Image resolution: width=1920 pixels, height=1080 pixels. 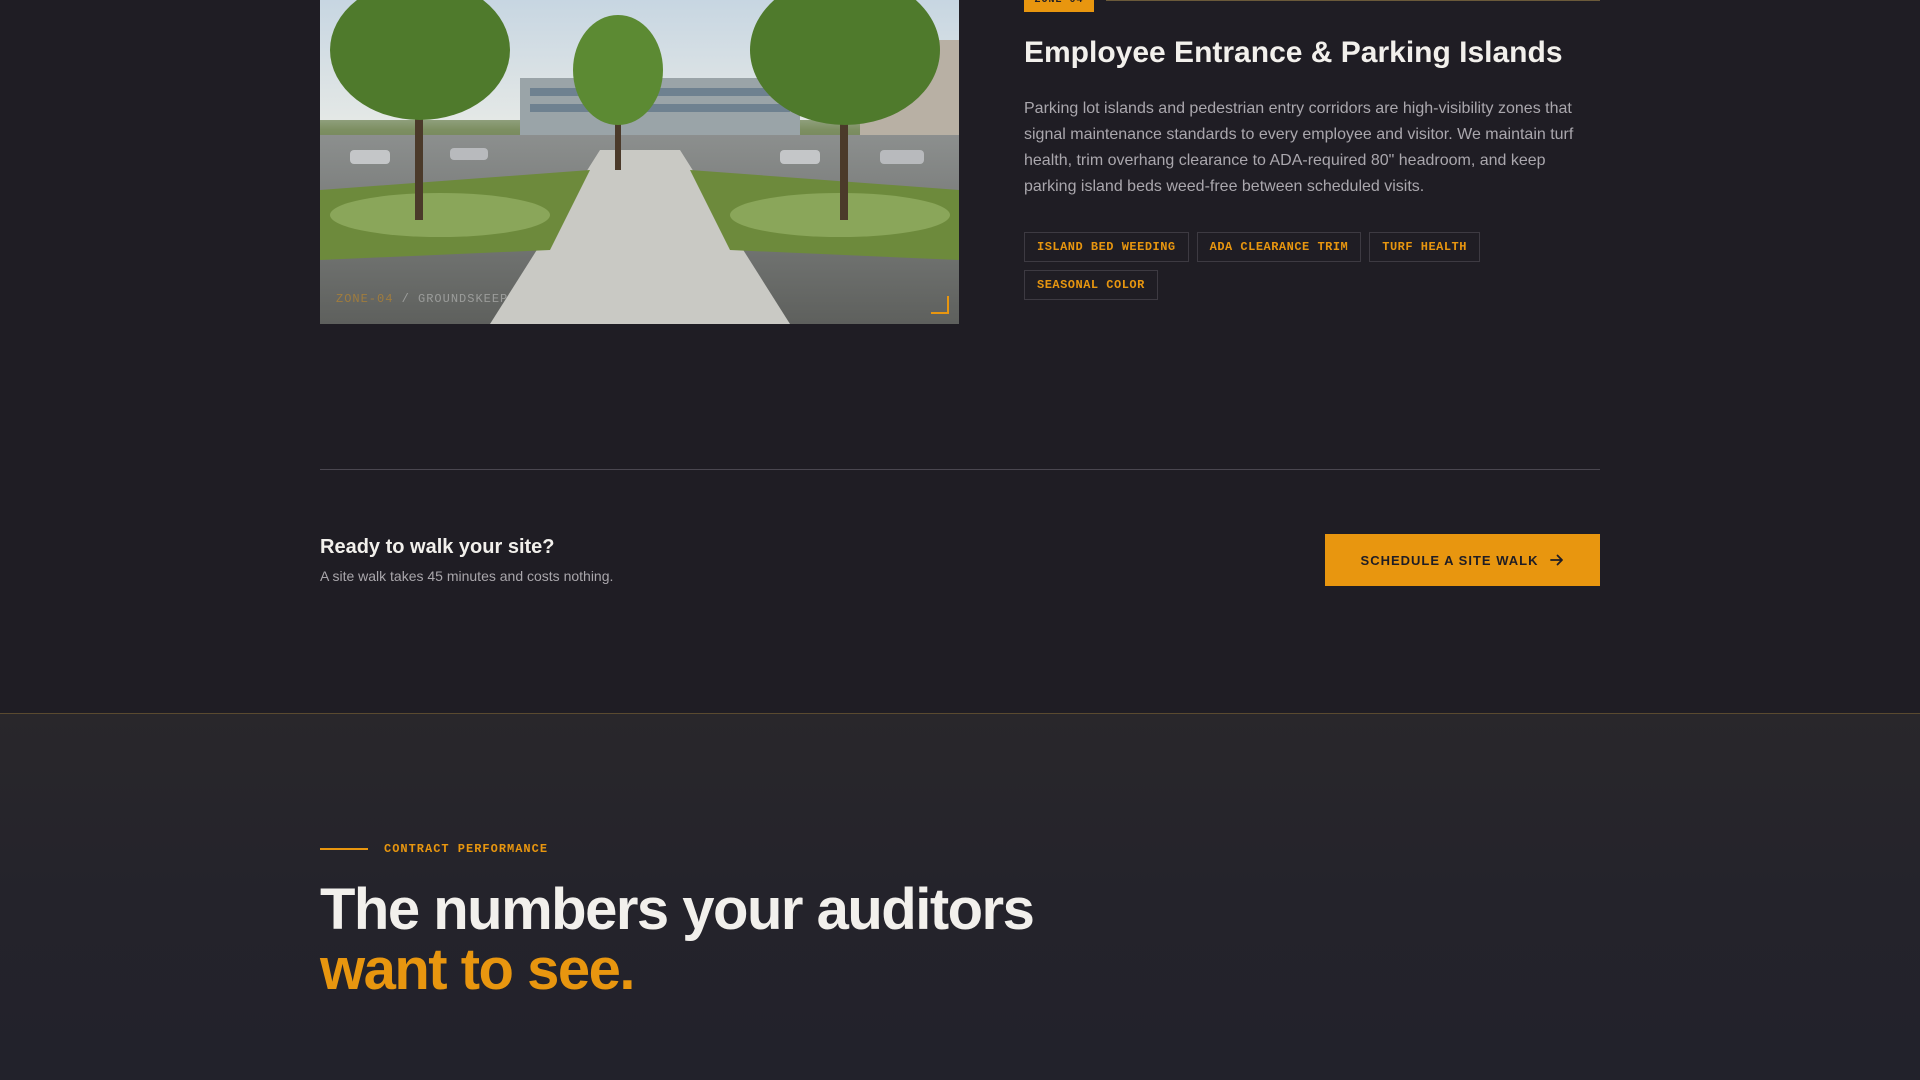 I want to click on photo-caption-brand: GROUNDSKEEP, so click(x=463, y=299).